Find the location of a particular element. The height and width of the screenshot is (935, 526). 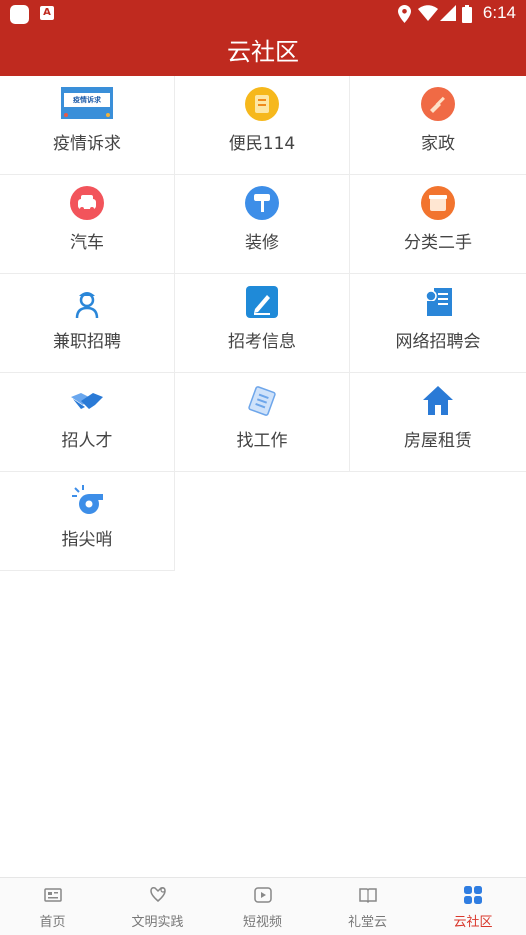

service-label: 汽车 is located at coordinates (87, 243).